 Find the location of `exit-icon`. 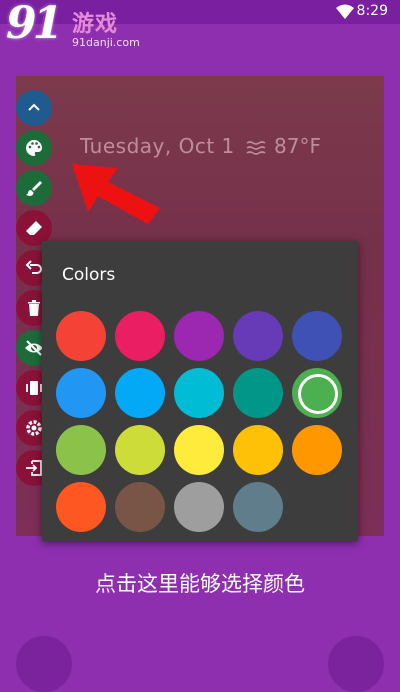

exit-icon is located at coordinates (34, 468).